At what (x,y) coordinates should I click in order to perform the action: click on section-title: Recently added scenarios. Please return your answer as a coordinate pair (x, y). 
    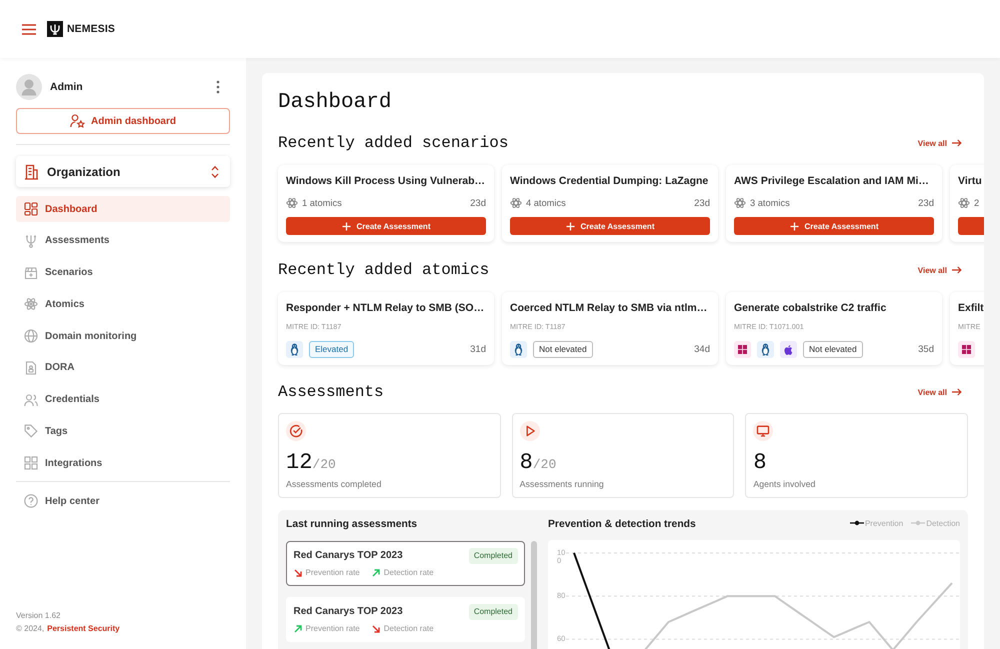
    Looking at the image, I should click on (393, 143).